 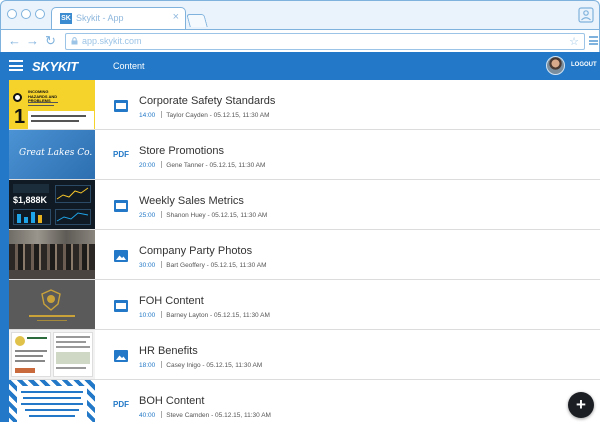 What do you see at coordinates (12, 14) in the screenshot?
I see `close-window-button` at bounding box center [12, 14].